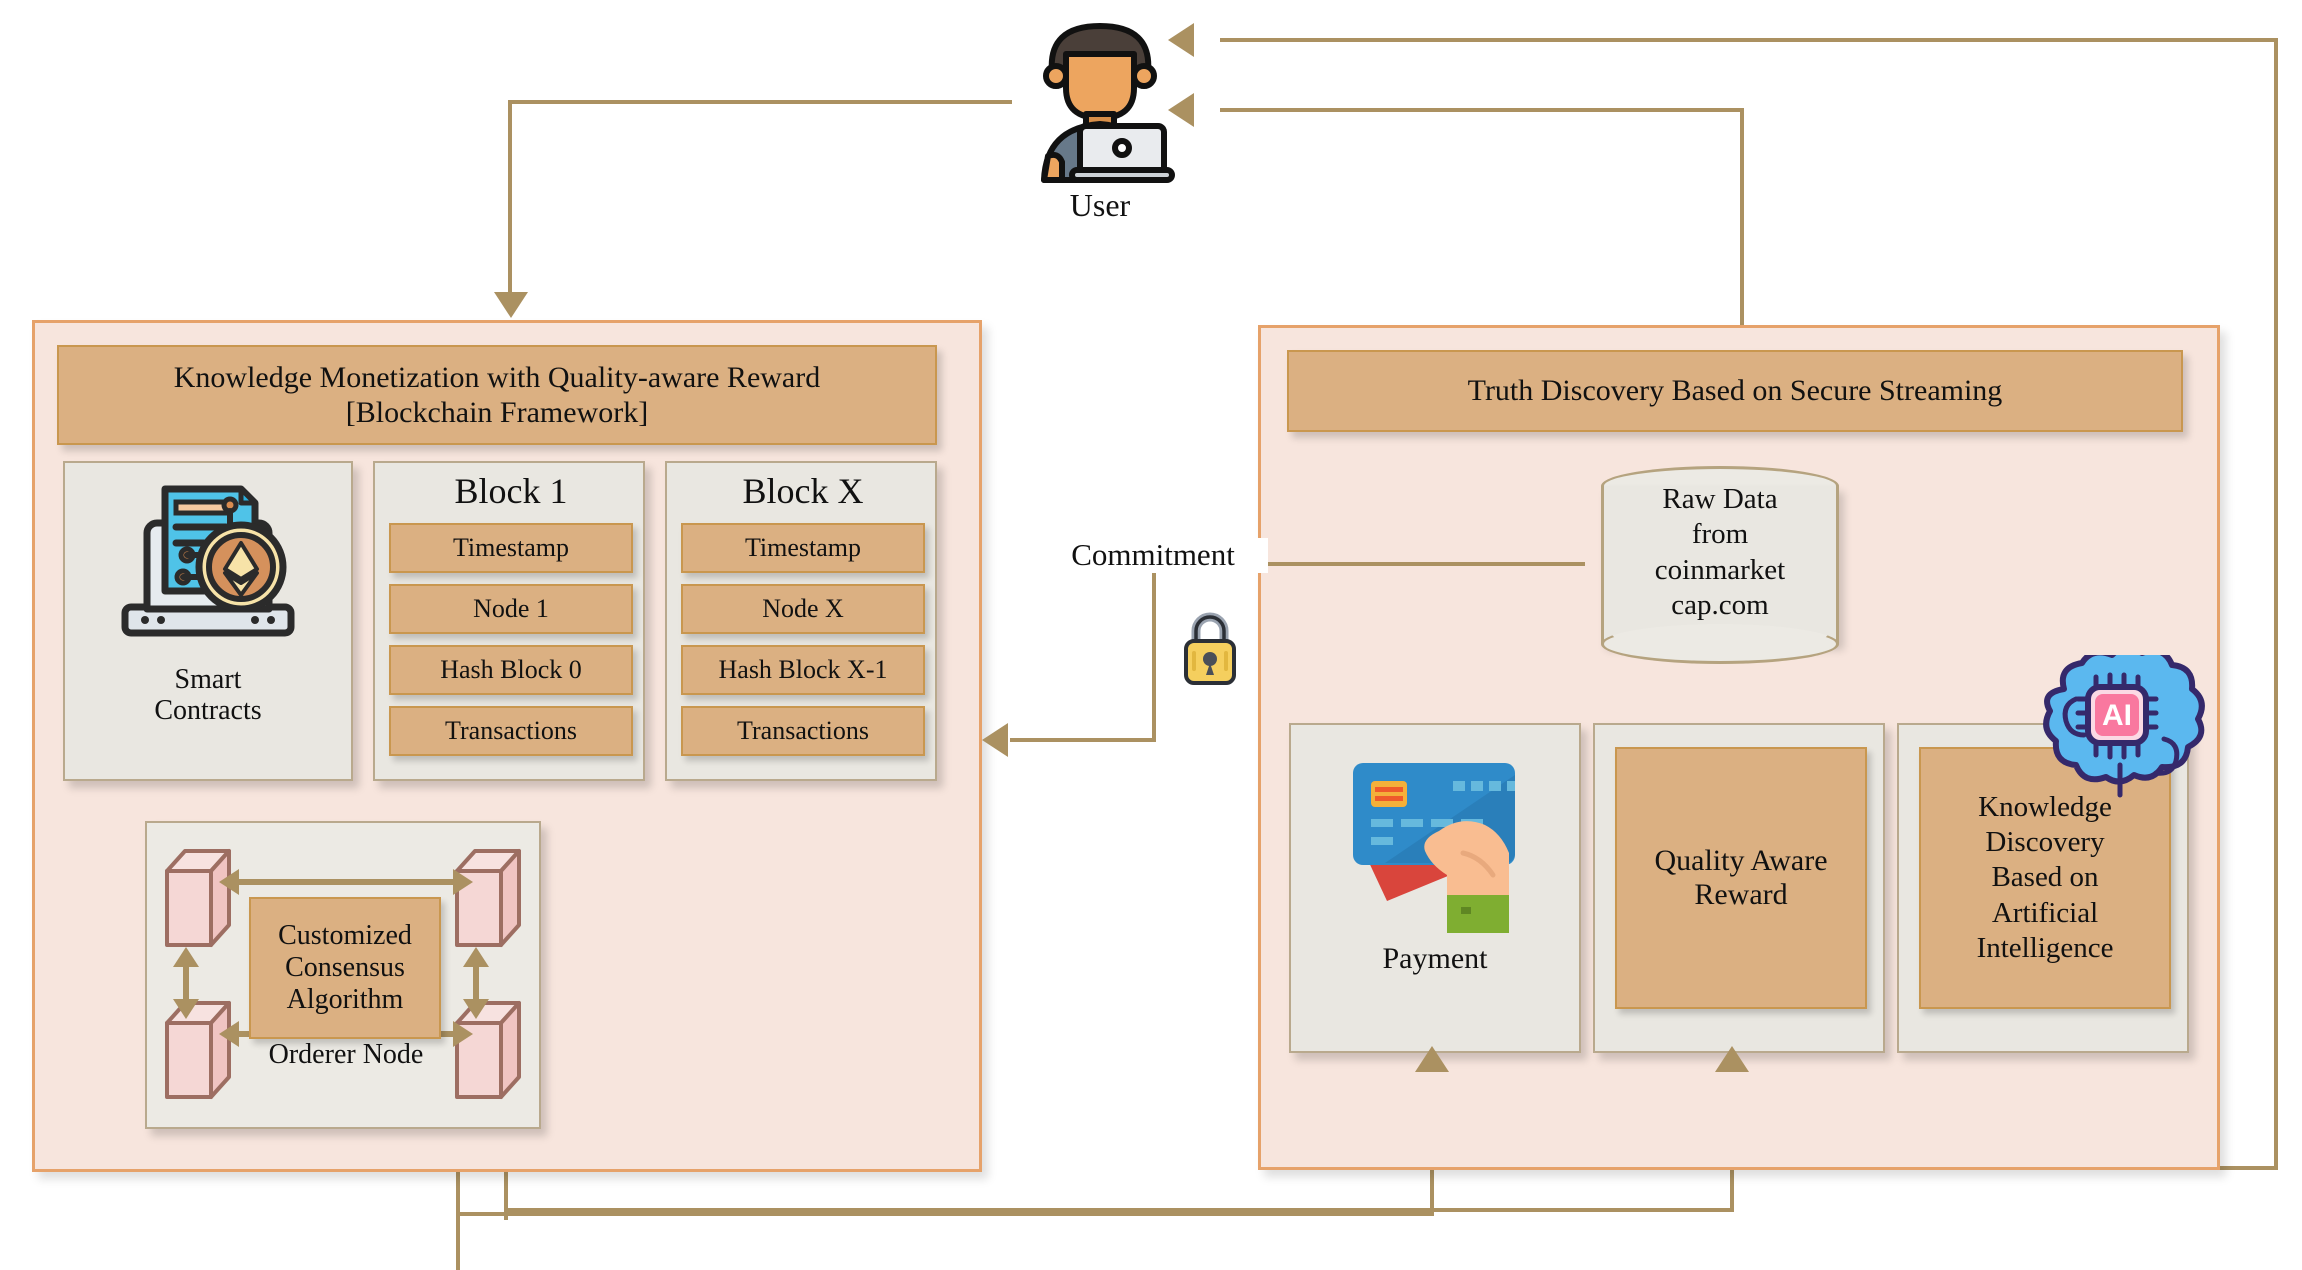 This screenshot has width=2302, height=1270. Describe the element at coordinates (2045, 912) in the screenshot. I see `knowledge-discovery-line4: Artificial` at that location.